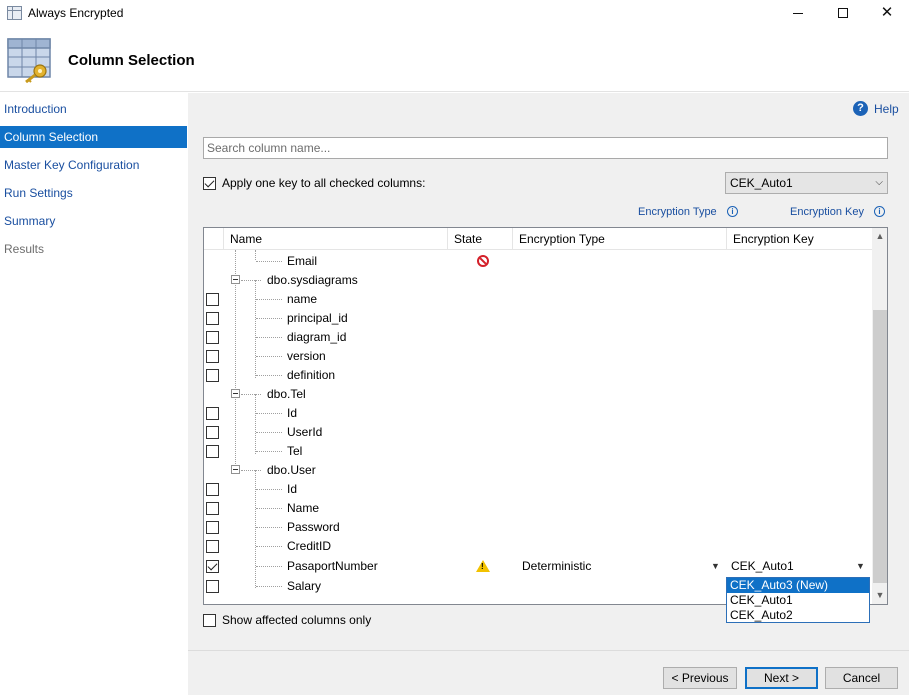 The image size is (909, 695). Describe the element at coordinates (798, 615) in the screenshot. I see `dropdown-option: CEK_Auto2` at that location.